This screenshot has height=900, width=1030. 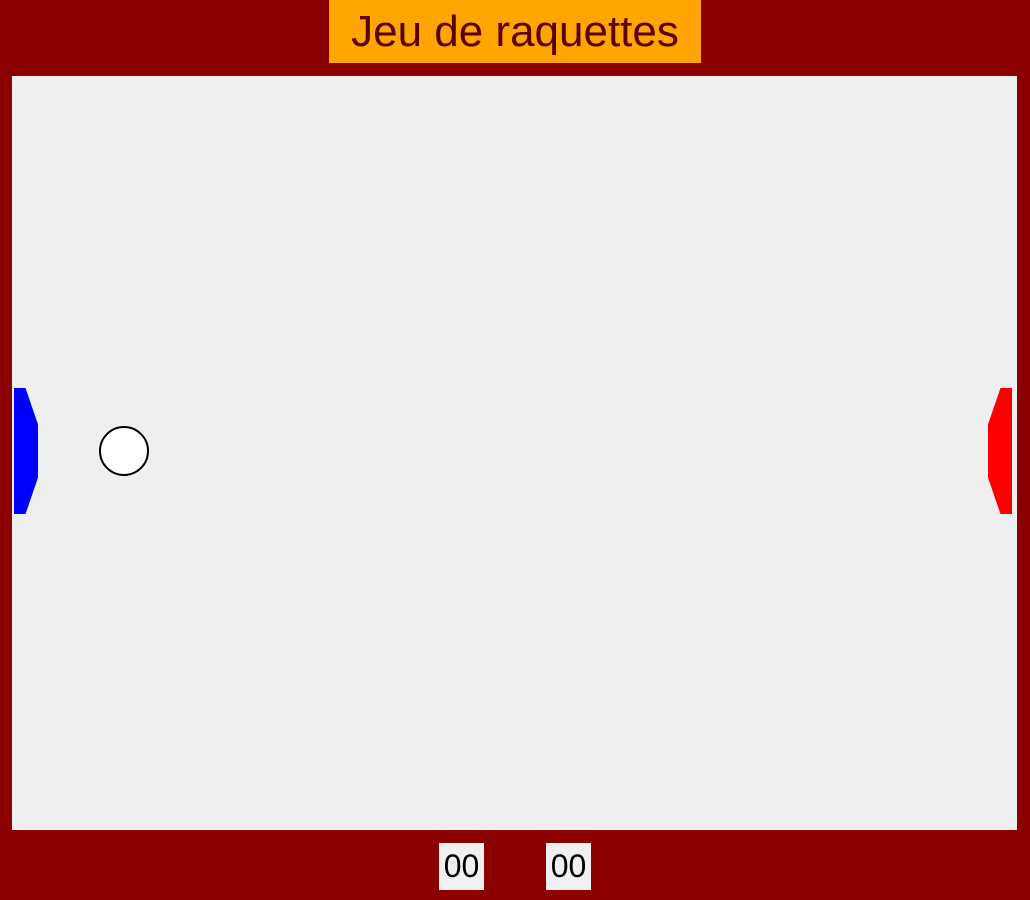 What do you see at coordinates (26, 451) in the screenshot?
I see `left-paddle` at bounding box center [26, 451].